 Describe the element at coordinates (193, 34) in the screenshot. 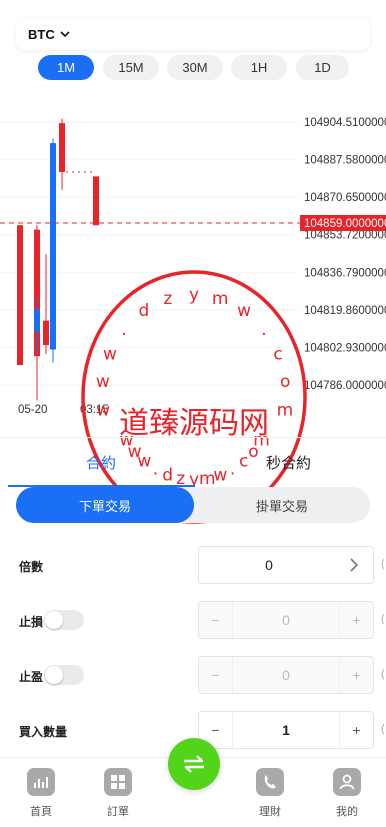

I see `symbol-selector: BTC` at that location.